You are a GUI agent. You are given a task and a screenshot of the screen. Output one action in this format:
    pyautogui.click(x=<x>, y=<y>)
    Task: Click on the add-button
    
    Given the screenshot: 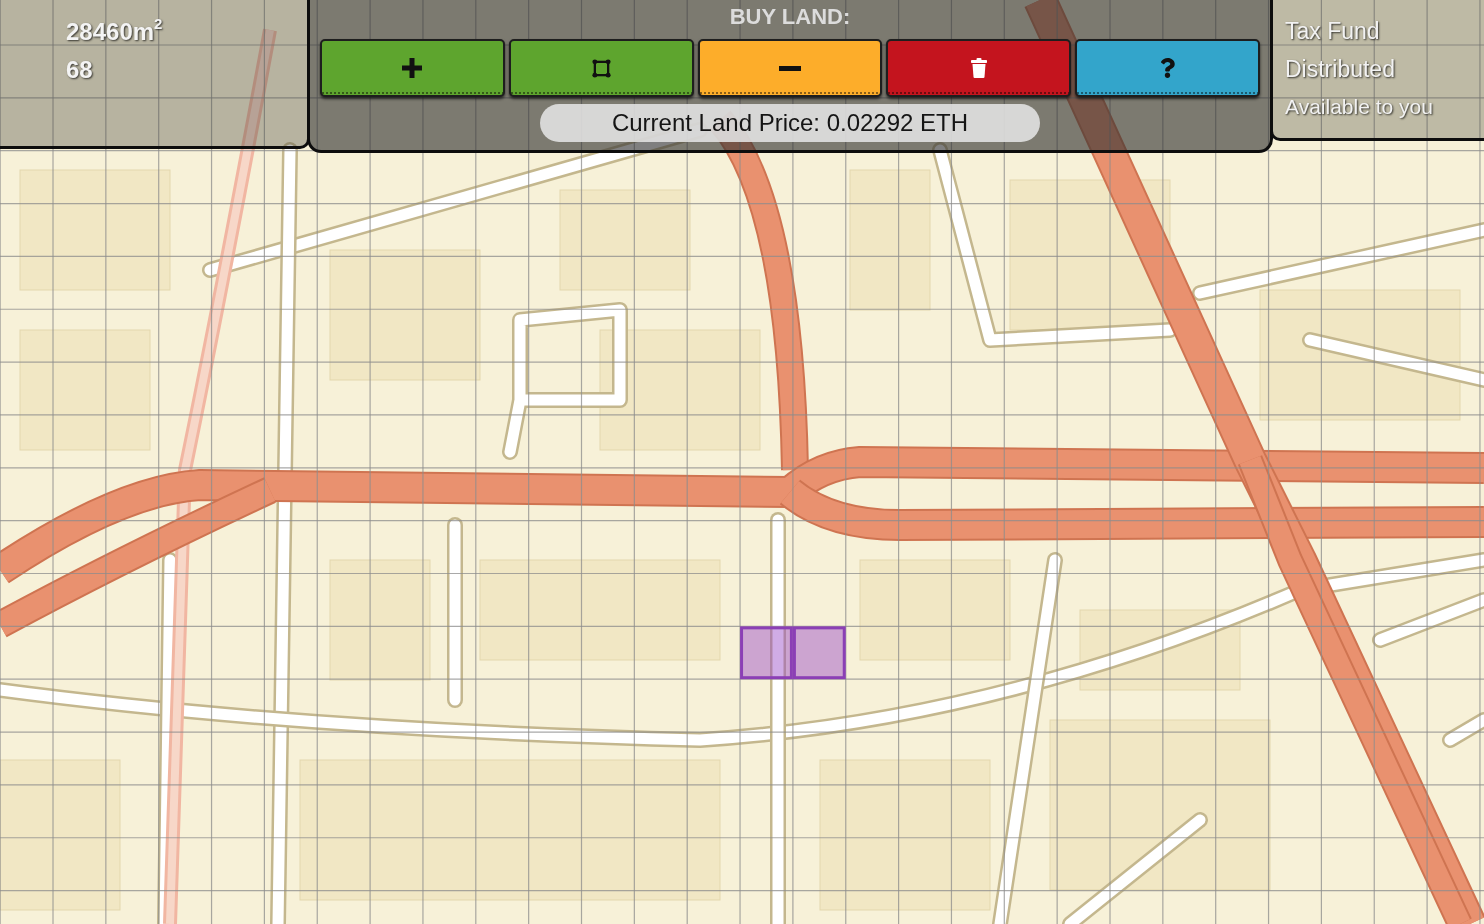 What is the action you would take?
    pyautogui.click(x=412, y=68)
    